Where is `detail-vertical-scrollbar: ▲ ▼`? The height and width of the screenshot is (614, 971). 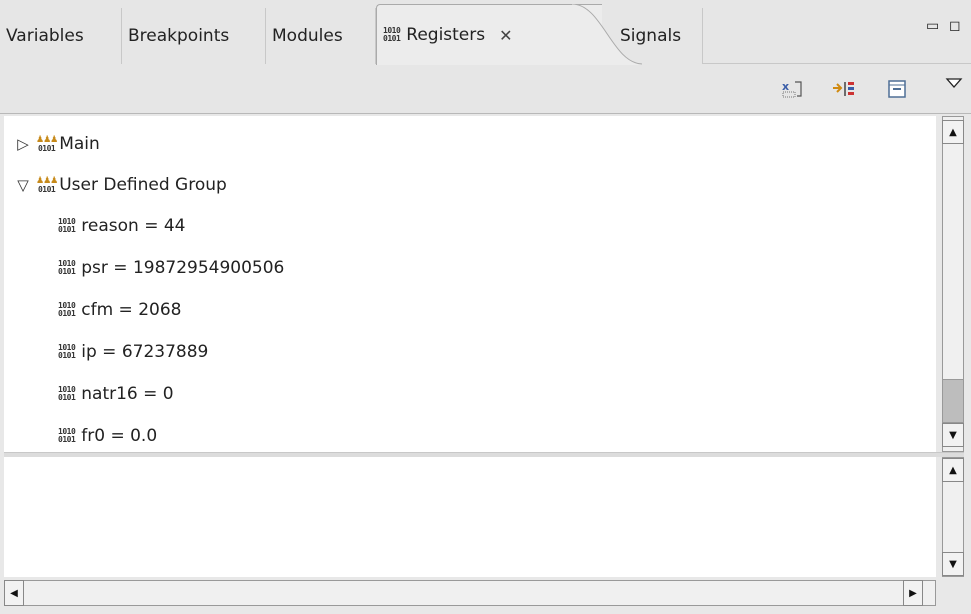
detail-vertical-scrollbar: ▲ ▼ is located at coordinates (953, 517).